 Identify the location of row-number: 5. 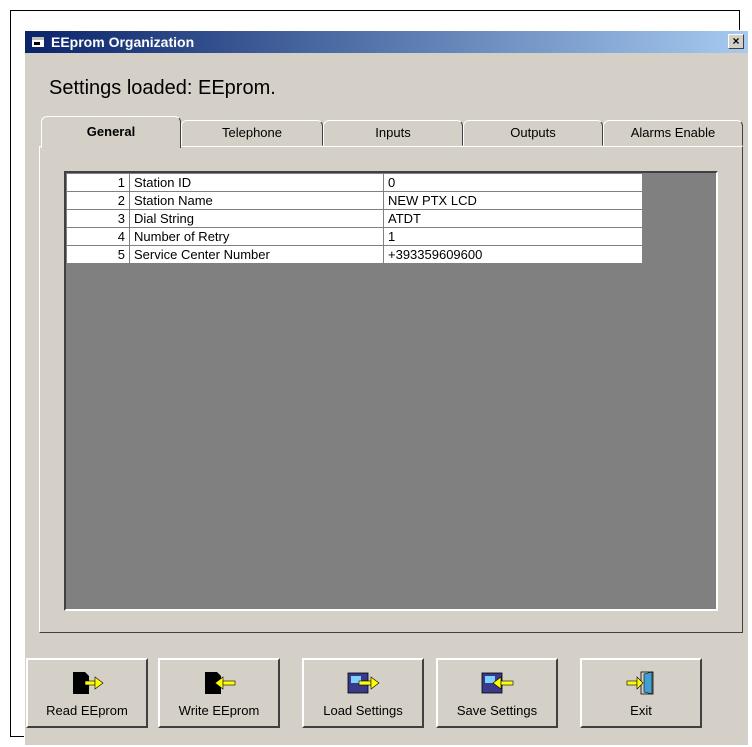
(98, 254).